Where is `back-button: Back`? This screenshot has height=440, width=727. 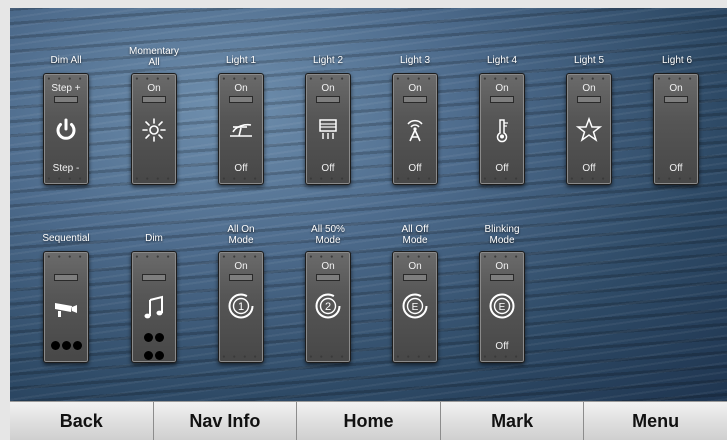
back-button: Back is located at coordinates (82, 421).